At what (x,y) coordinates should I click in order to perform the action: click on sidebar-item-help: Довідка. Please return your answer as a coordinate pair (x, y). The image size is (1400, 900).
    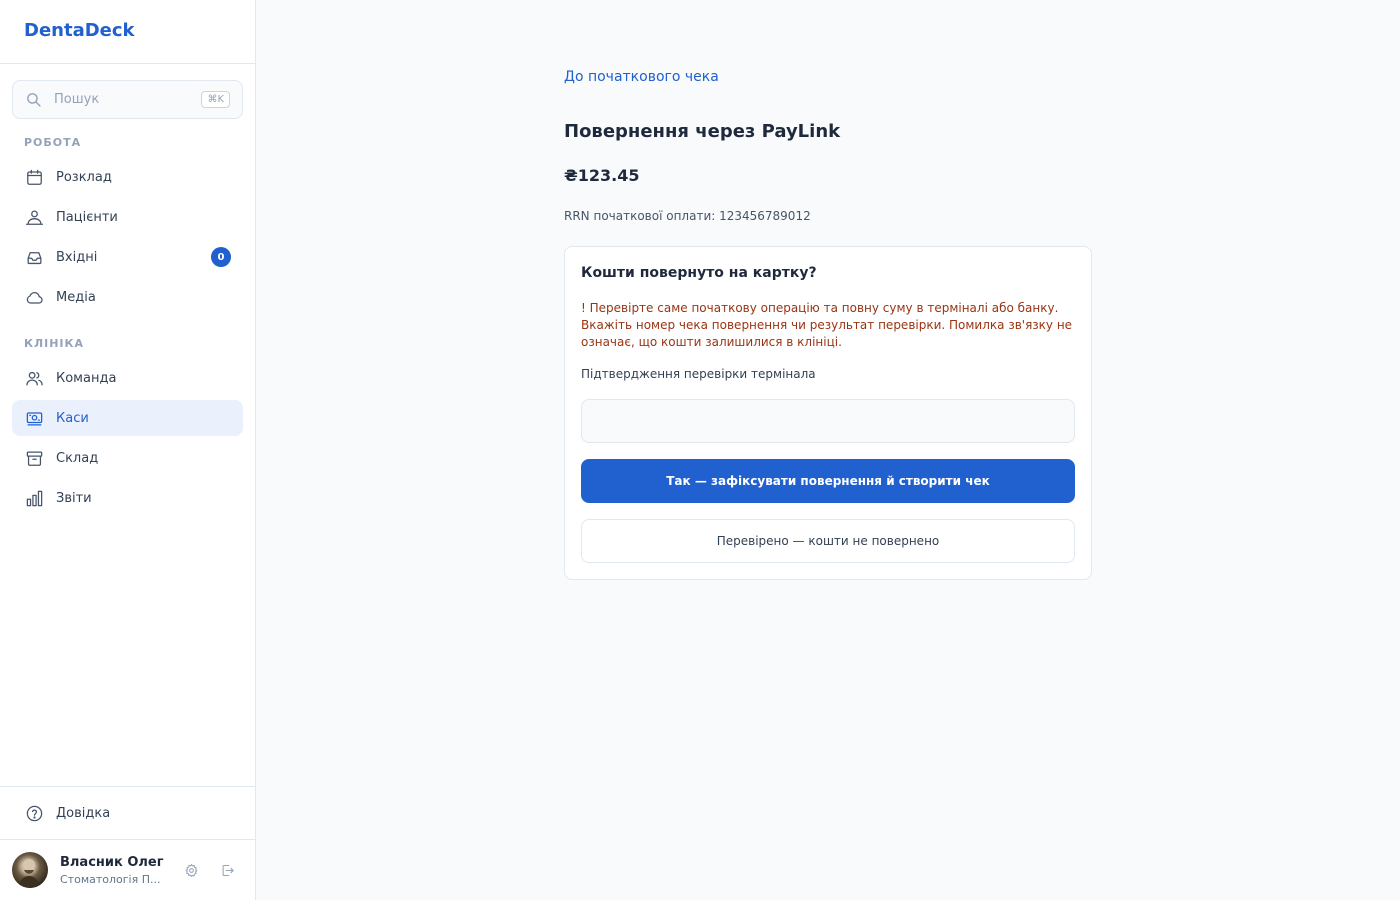
    Looking at the image, I should click on (127, 813).